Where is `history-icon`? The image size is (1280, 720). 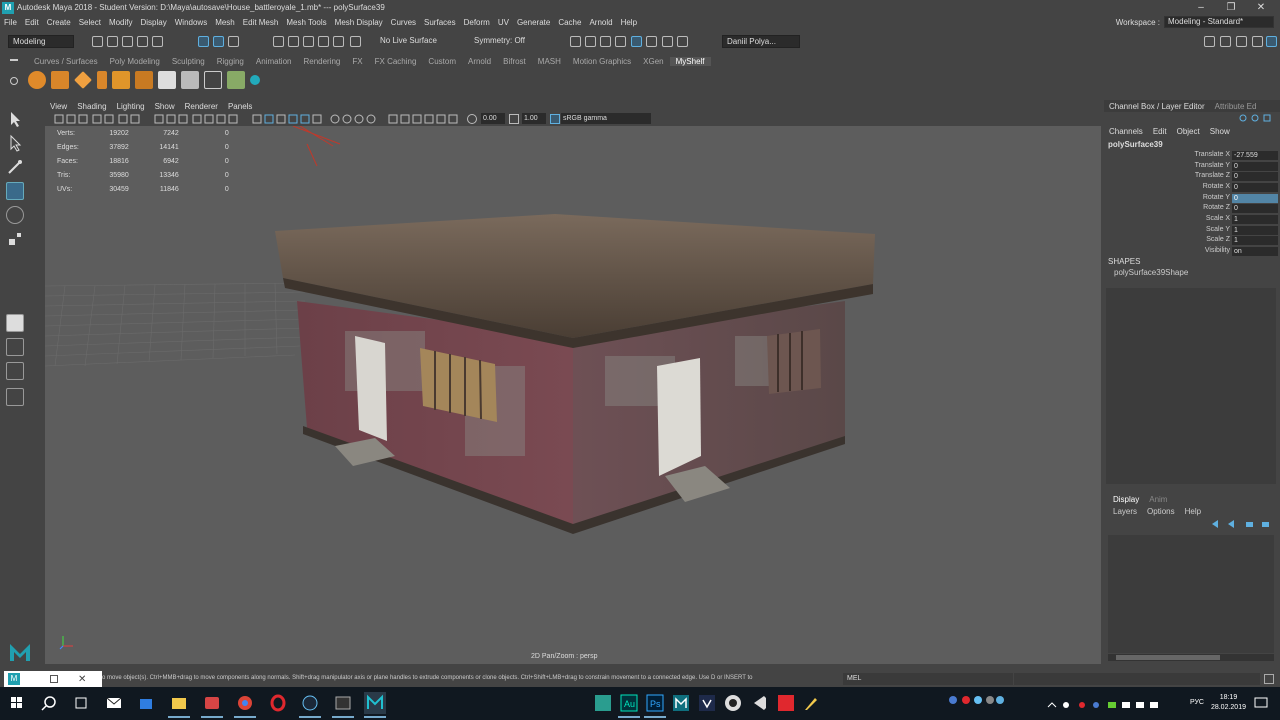
history-icon is located at coordinates (355, 41).